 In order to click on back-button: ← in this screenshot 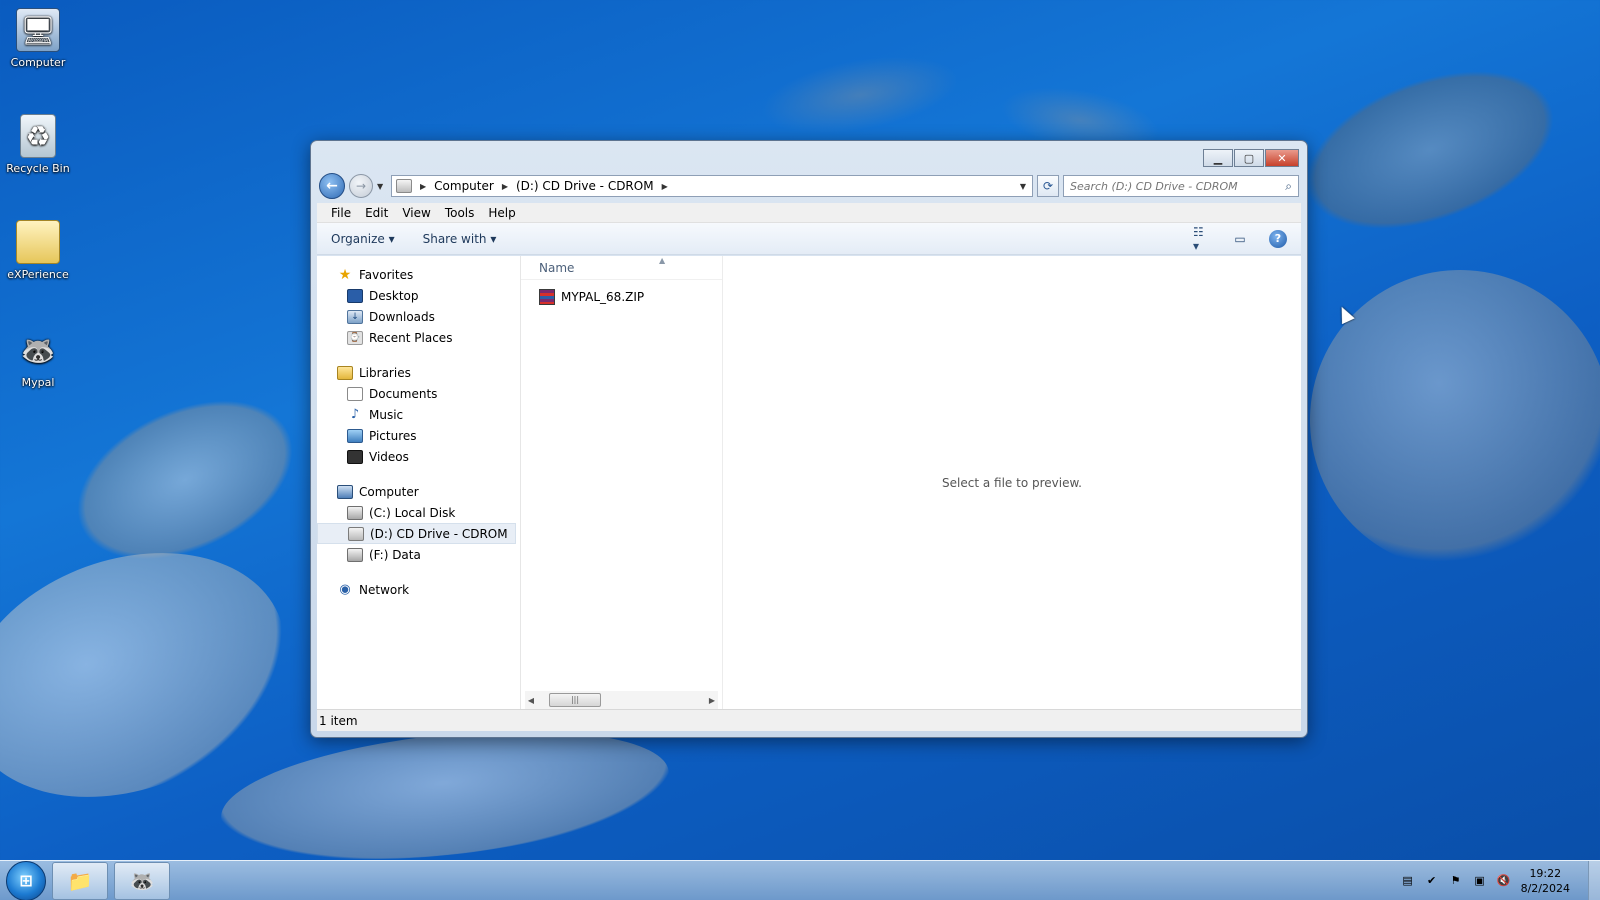, I will do `click(332, 186)`.